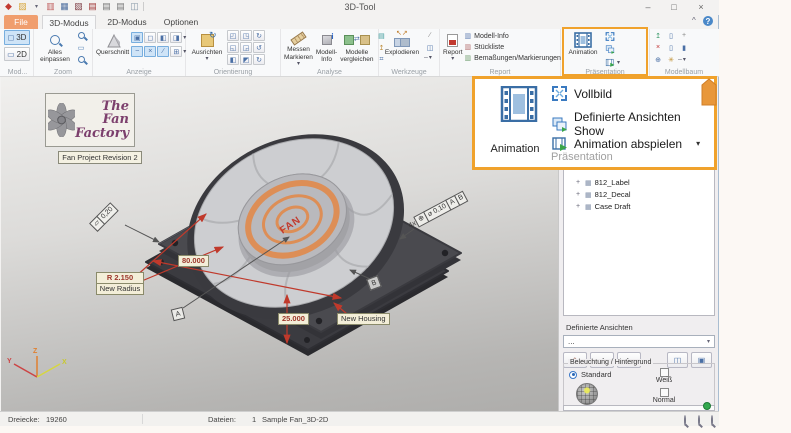 This screenshot has width=791, height=433. What do you see at coordinates (664, 372) in the screenshot?
I see `white-checkbox` at bounding box center [664, 372].